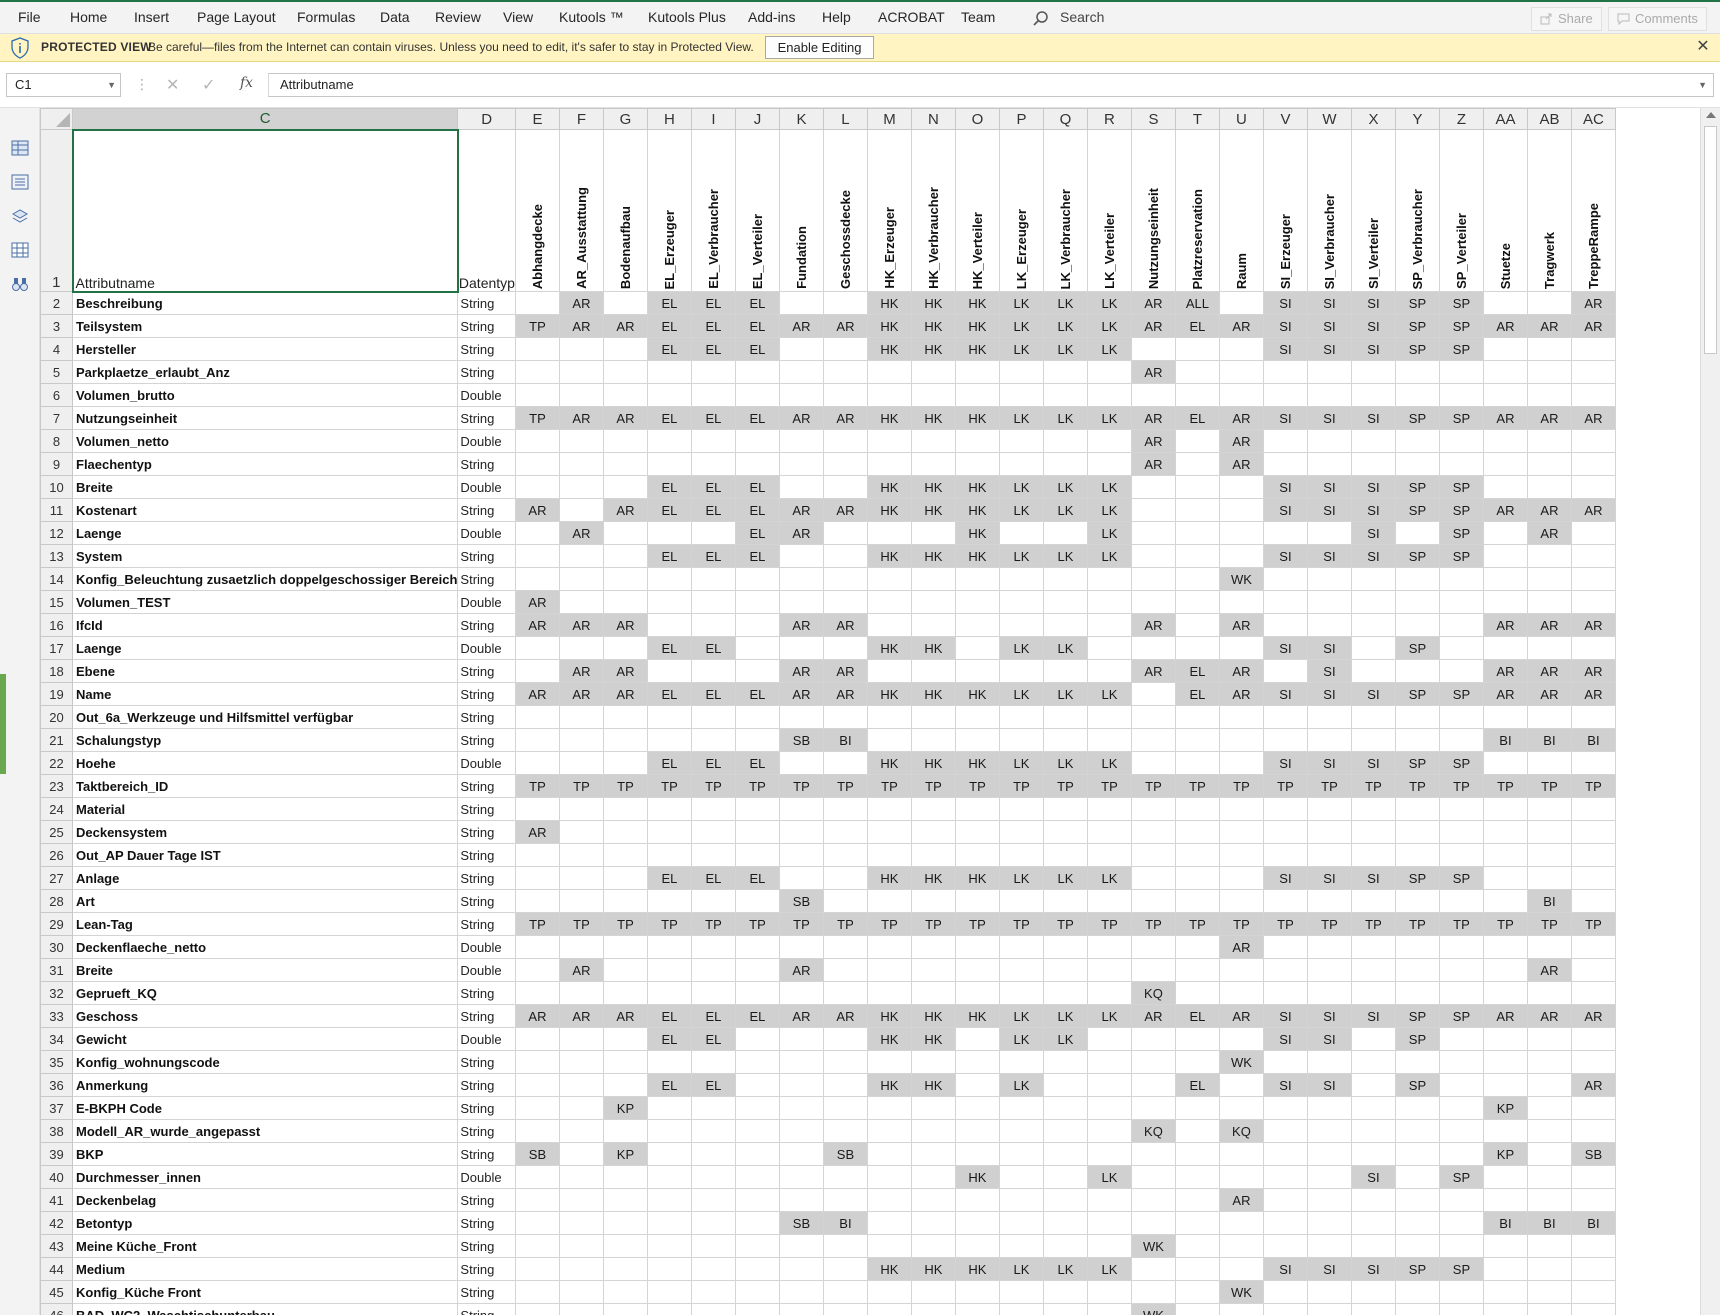 The width and height of the screenshot is (1720, 1315). What do you see at coordinates (265, 786) in the screenshot?
I see `attribute-name-cell: Taktbereich_ID` at bounding box center [265, 786].